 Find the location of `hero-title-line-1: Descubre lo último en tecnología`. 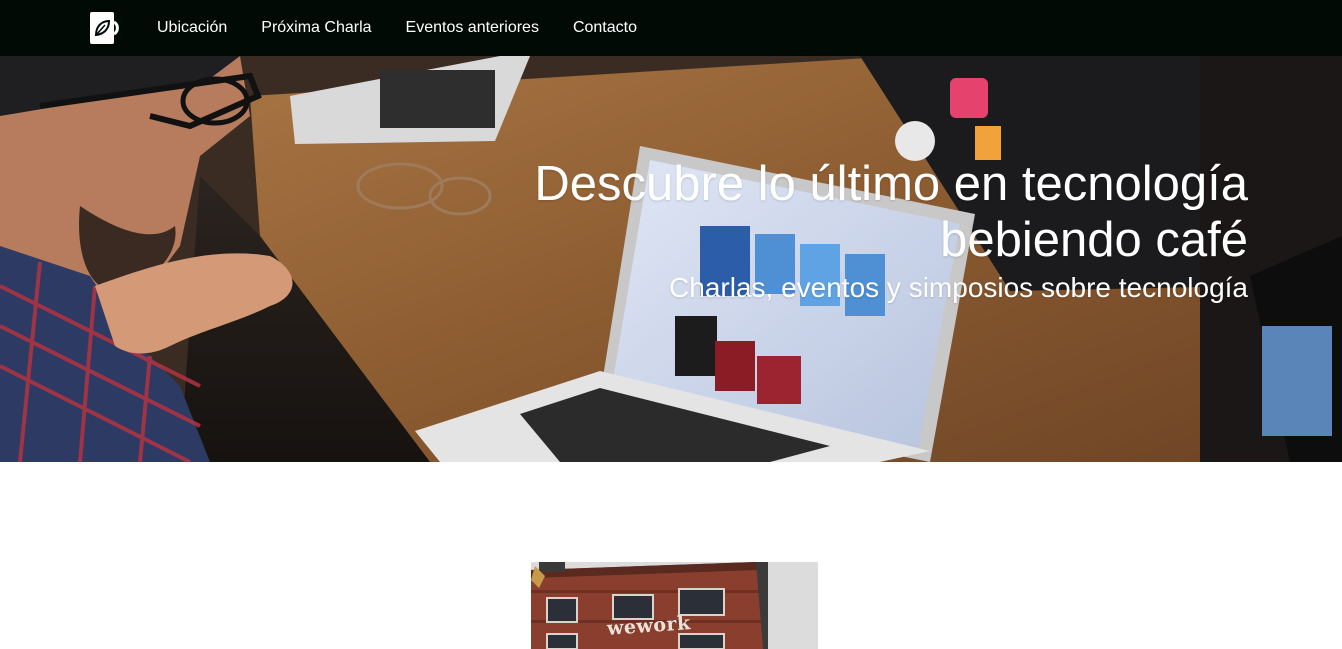

hero-title-line-1: Descubre lo último en tecnología is located at coordinates (891, 184).